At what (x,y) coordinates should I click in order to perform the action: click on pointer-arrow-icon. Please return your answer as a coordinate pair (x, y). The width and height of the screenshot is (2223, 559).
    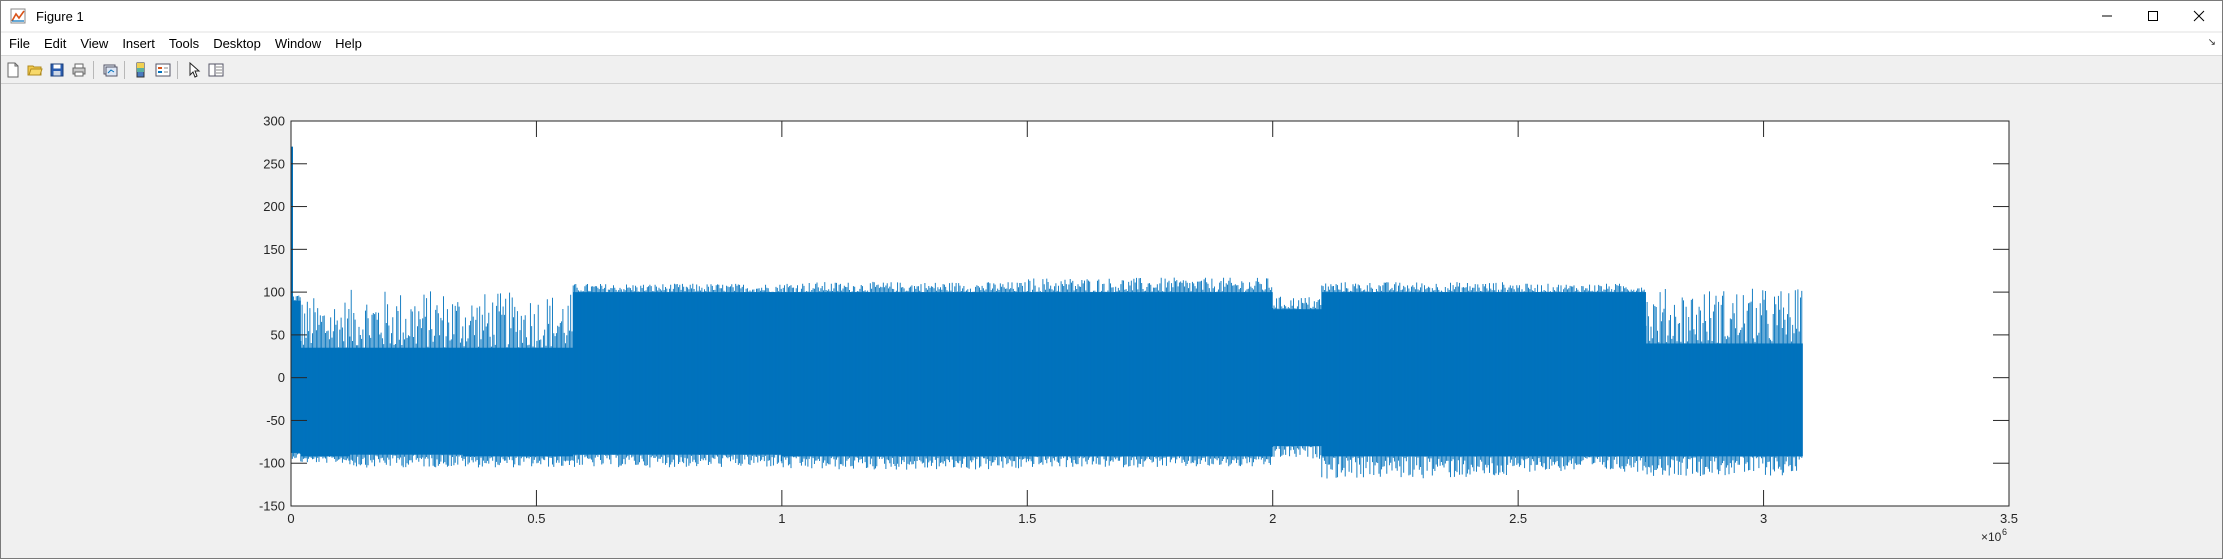
    Looking at the image, I should click on (195, 70).